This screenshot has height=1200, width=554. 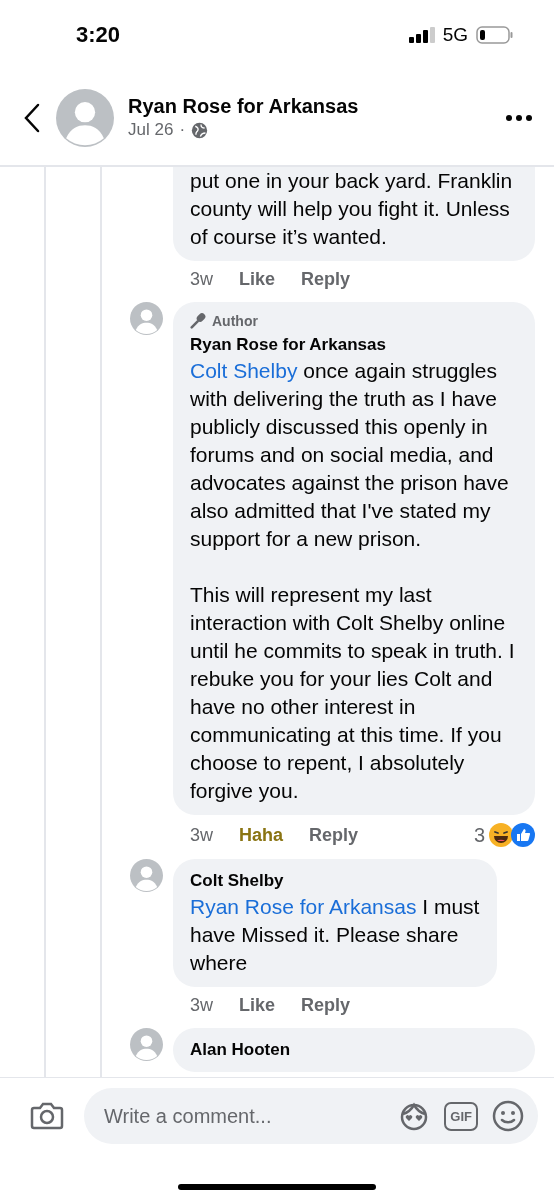 I want to click on thumbs-up-icon, so click(x=523, y=835).